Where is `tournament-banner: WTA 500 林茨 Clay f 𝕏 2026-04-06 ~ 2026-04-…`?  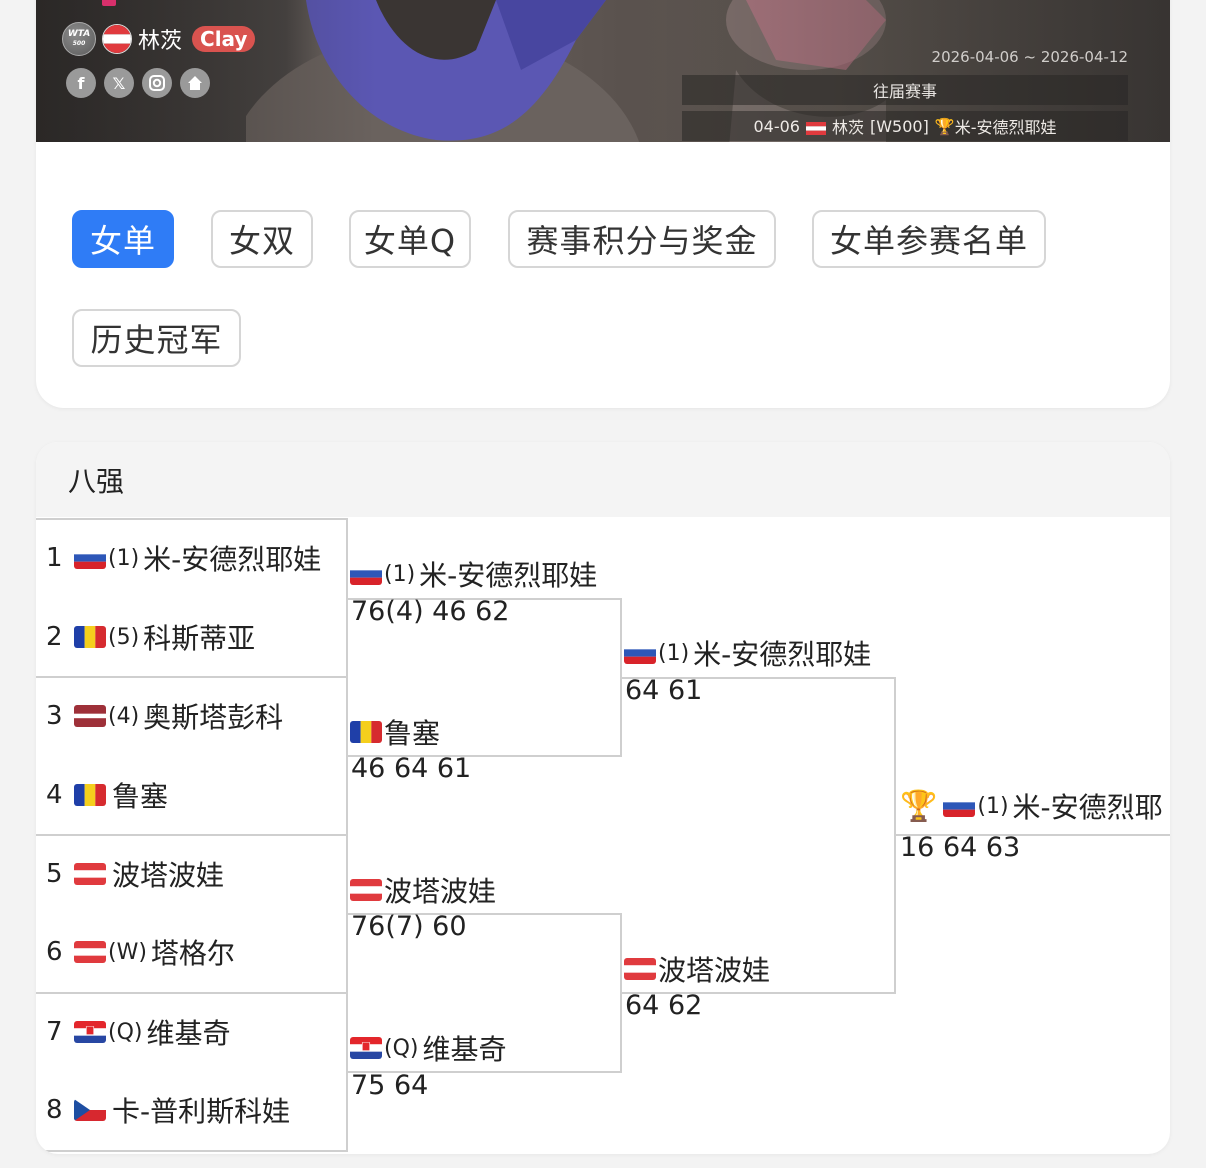 tournament-banner: WTA 500 林茨 Clay f 𝕏 2026-04-06 ~ 2026-04-… is located at coordinates (603, 71).